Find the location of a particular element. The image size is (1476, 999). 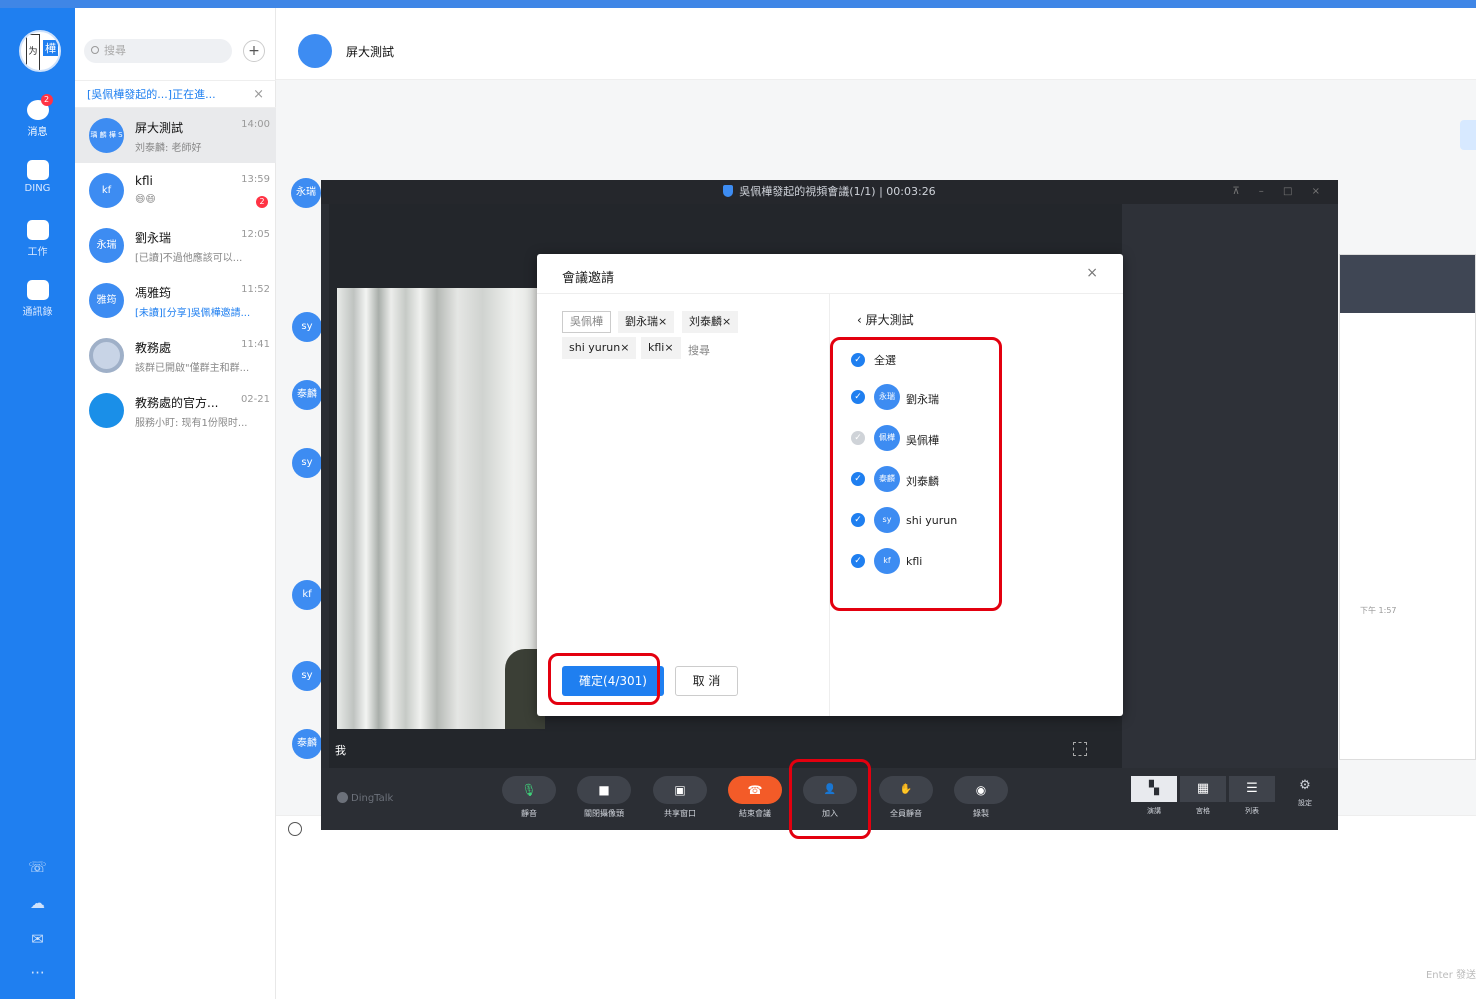

record-icon: ◉ is located at coordinates (981, 790).